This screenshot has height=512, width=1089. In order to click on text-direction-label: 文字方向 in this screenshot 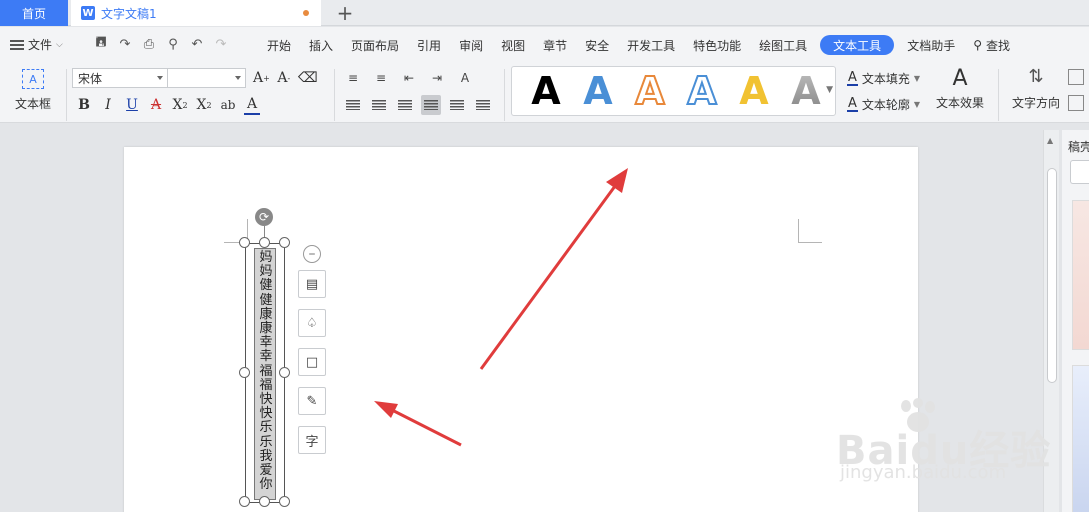, I will do `click(1035, 103)`.